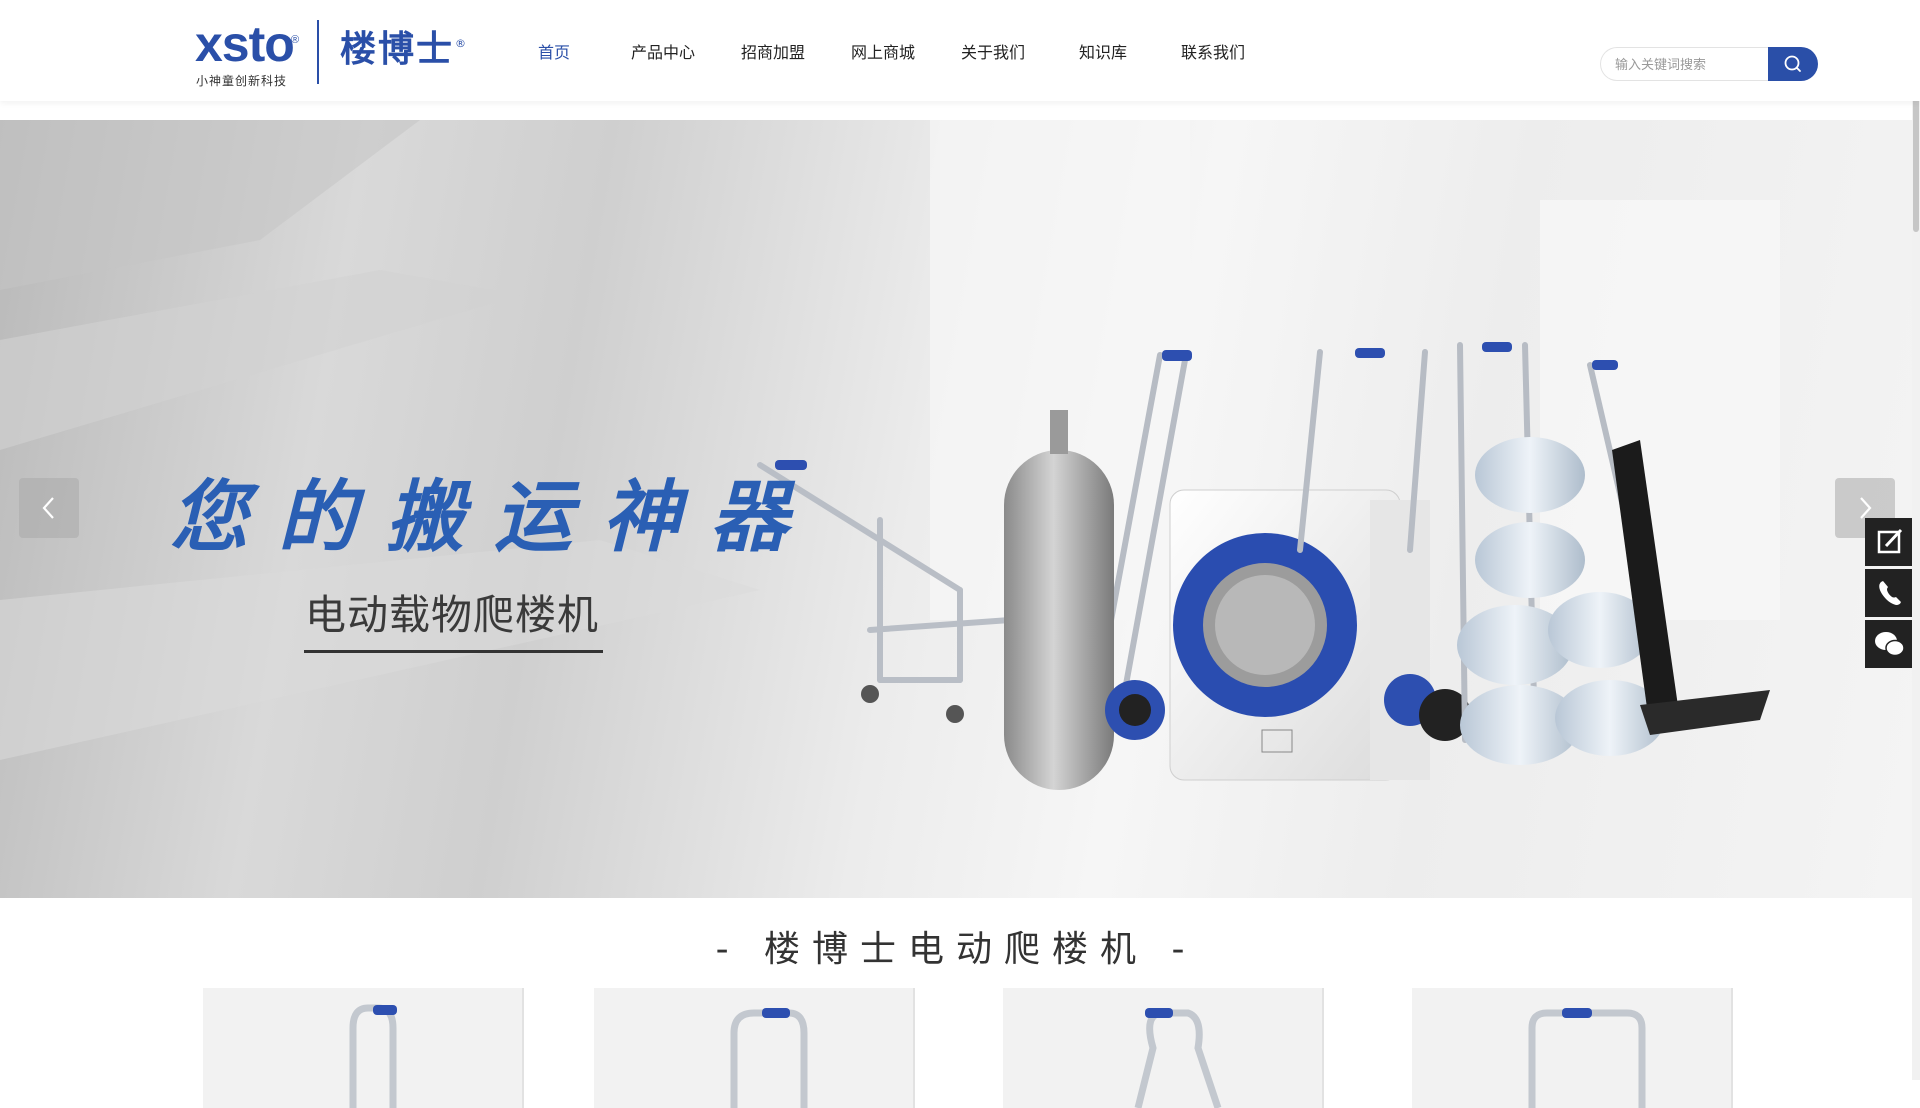  I want to click on banner-subtitle: 电动载物爬楼机, so click(452, 615).